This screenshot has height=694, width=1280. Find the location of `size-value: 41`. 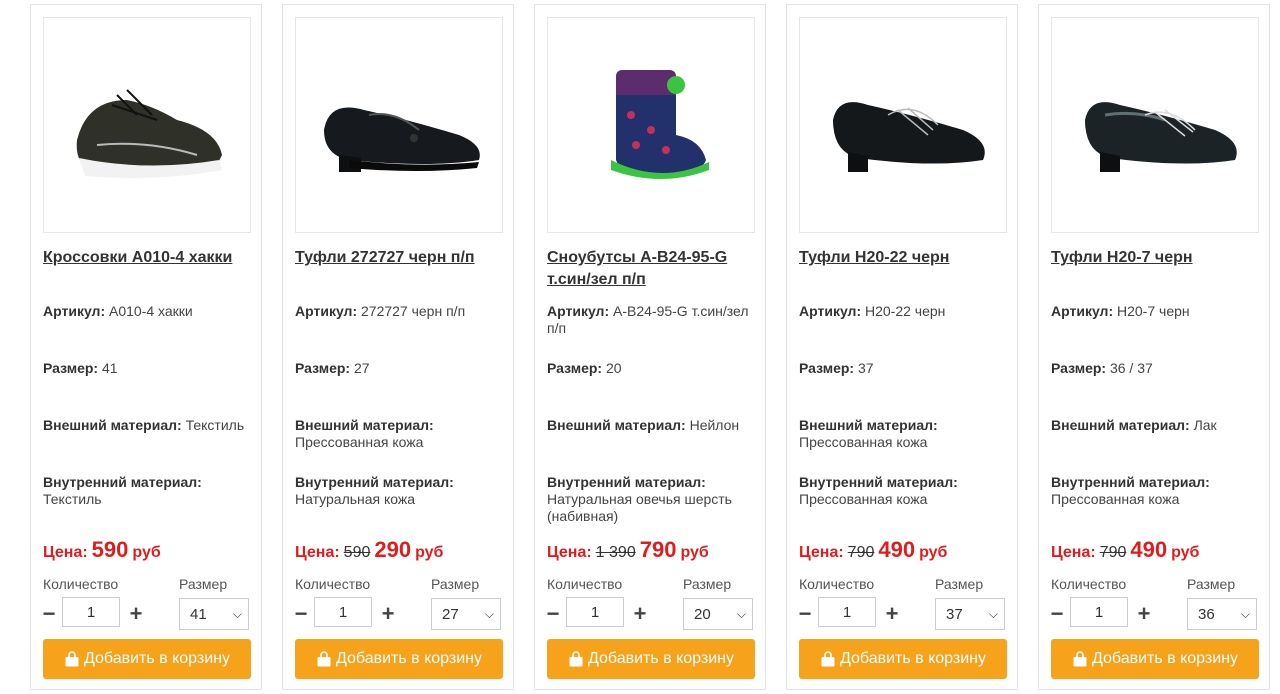

size-value: 41 is located at coordinates (109, 368).